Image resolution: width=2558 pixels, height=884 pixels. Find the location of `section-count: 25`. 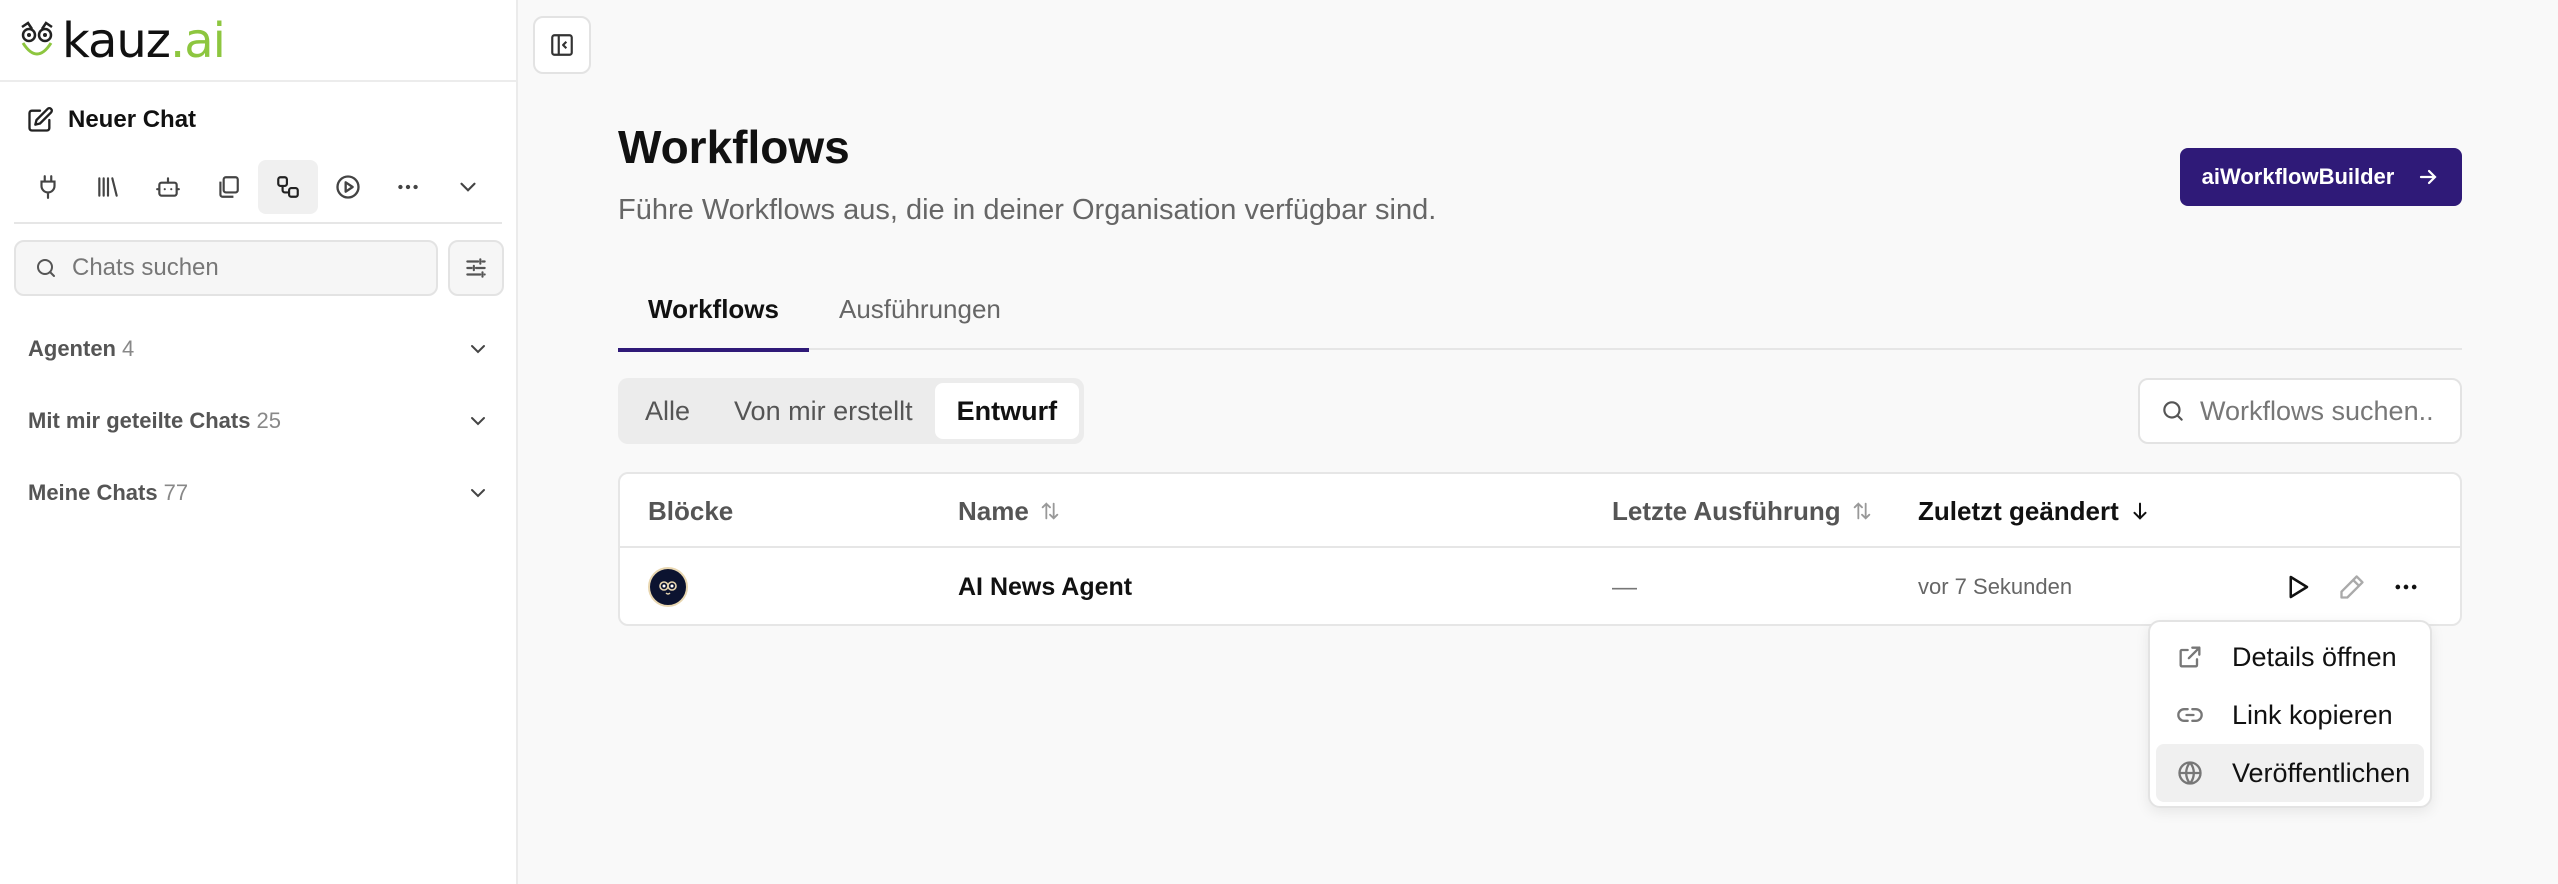

section-count: 25 is located at coordinates (268, 420).